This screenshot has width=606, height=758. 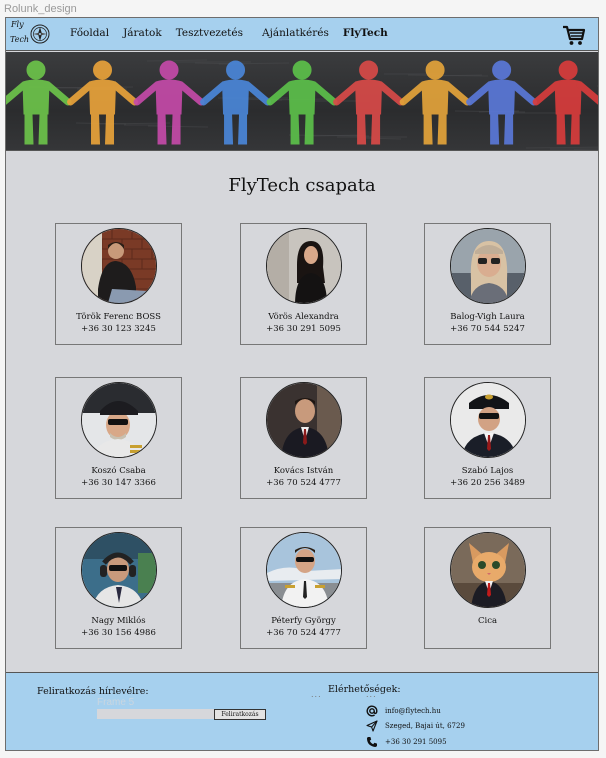 What do you see at coordinates (487, 621) in the screenshot?
I see `member-name: Cica` at bounding box center [487, 621].